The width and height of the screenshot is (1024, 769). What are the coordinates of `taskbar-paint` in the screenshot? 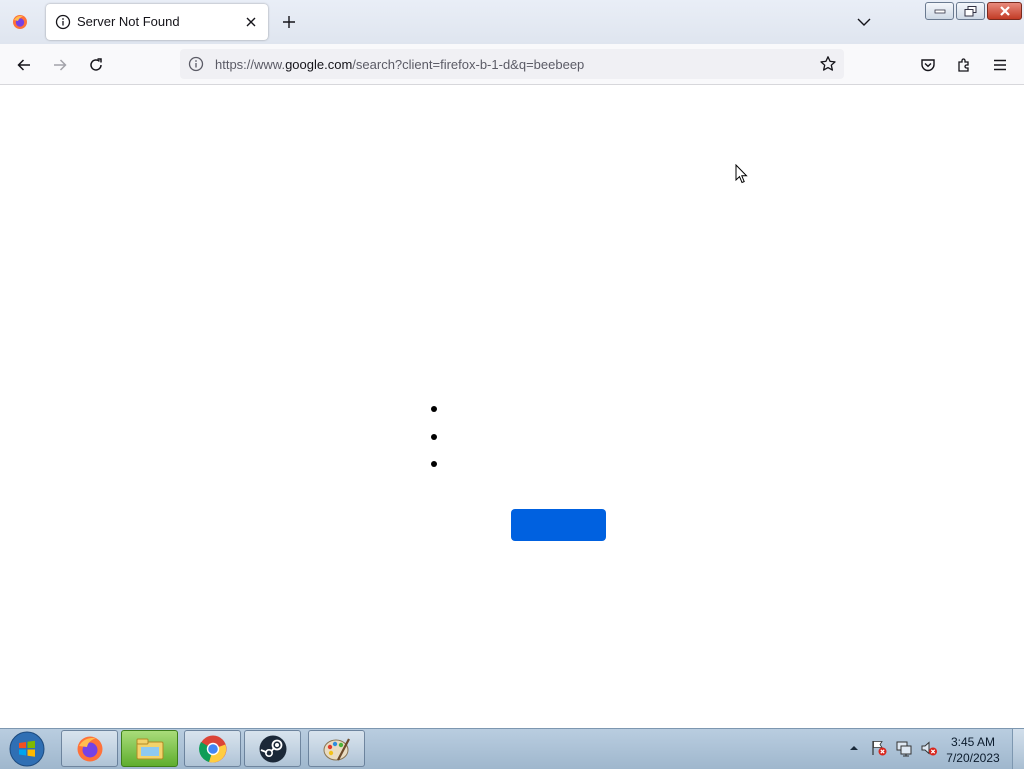 It's located at (336, 748).